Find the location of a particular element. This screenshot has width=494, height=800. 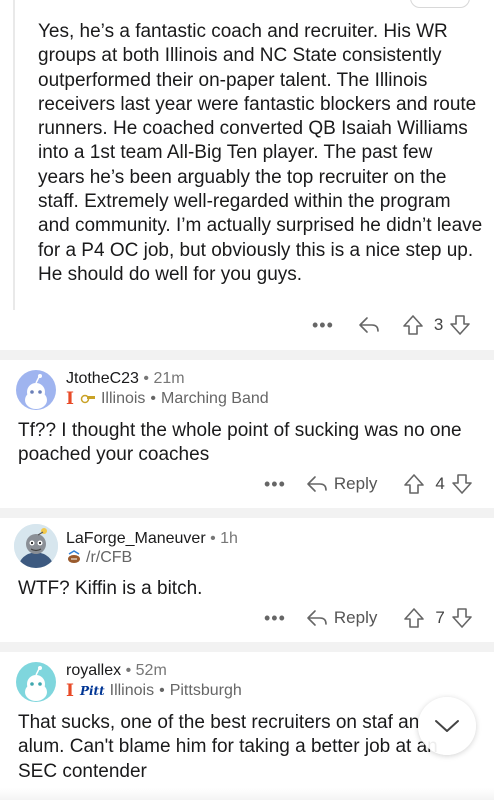

custom-snoo-avatar-icon is located at coordinates (36, 546).